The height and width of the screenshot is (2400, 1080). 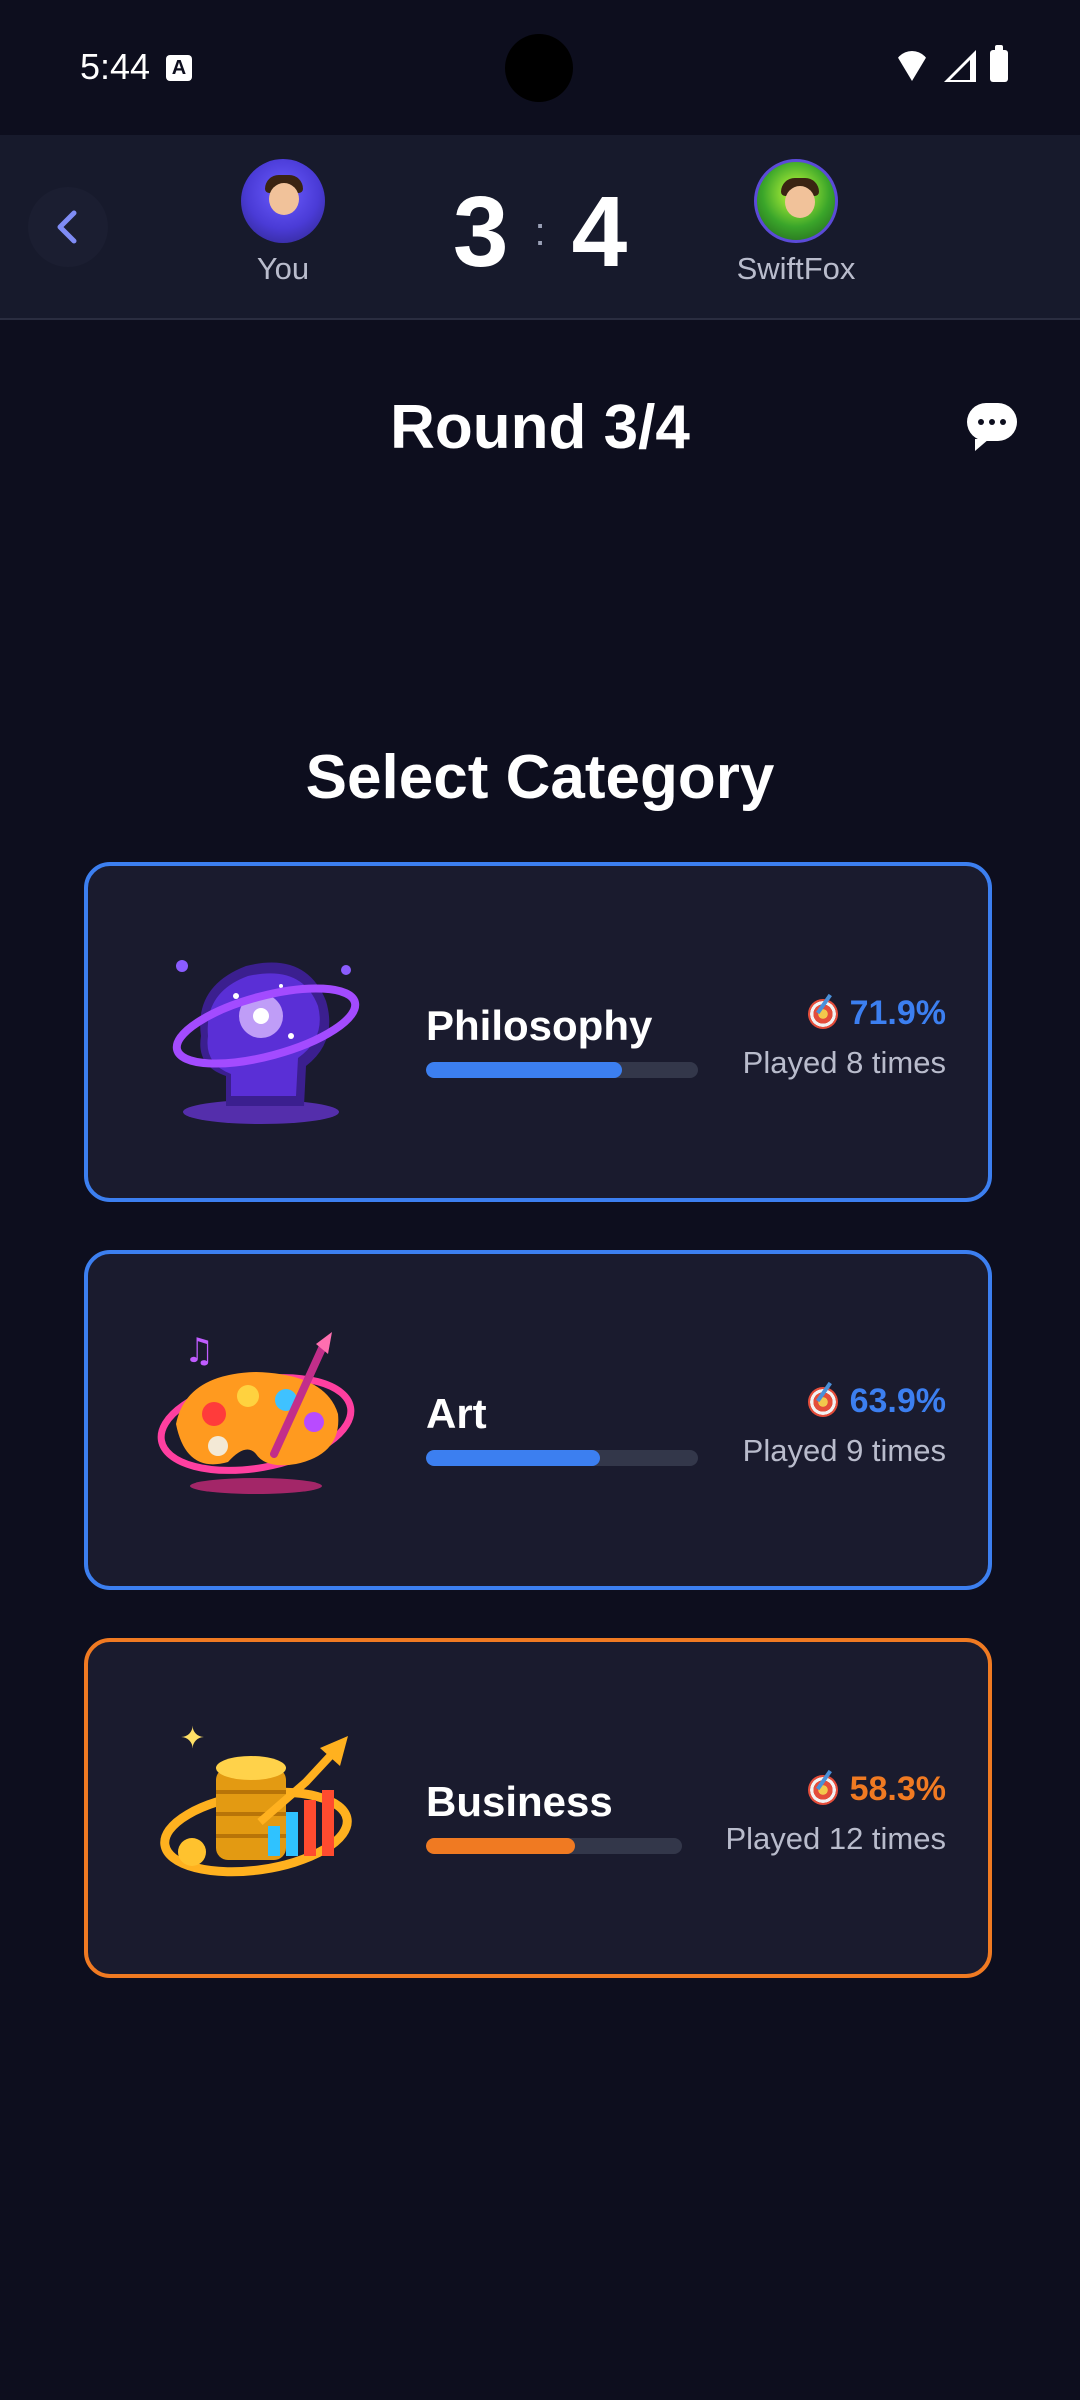 I want to click on player-opponent: SwiftFox, so click(x=796, y=223).